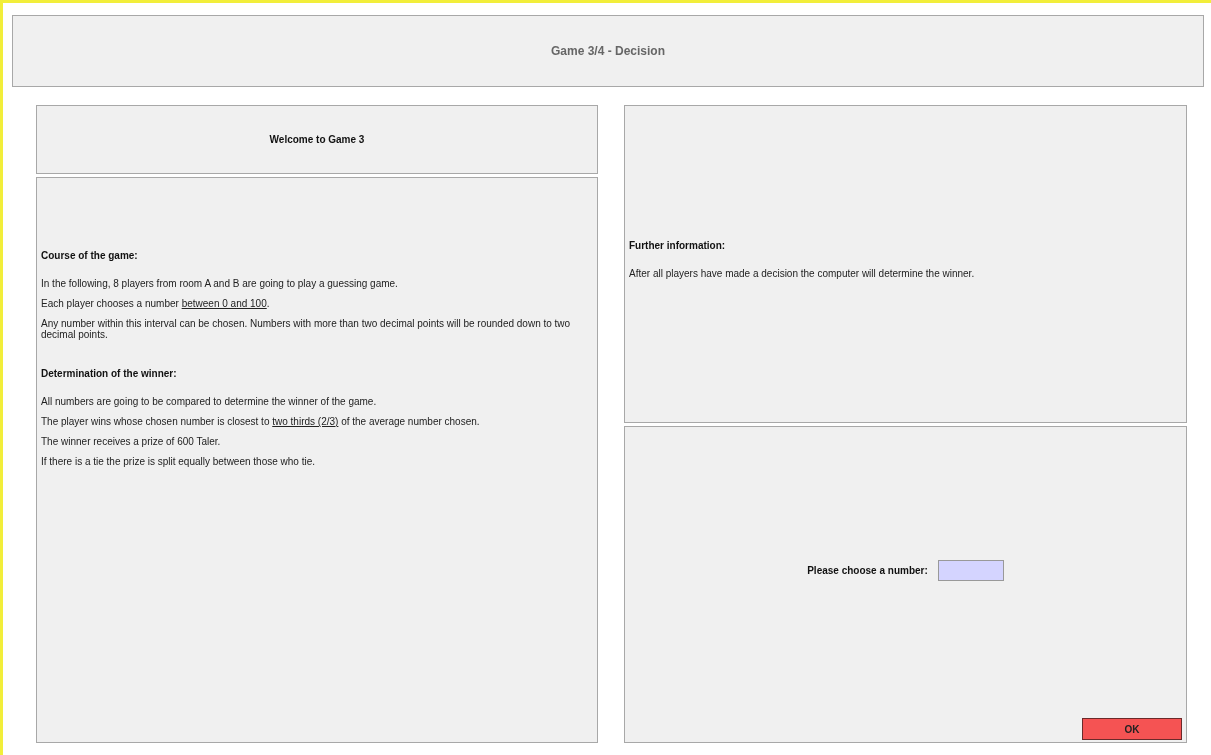  What do you see at coordinates (678, 245) in the screenshot?
I see `section-heading: Further information:` at bounding box center [678, 245].